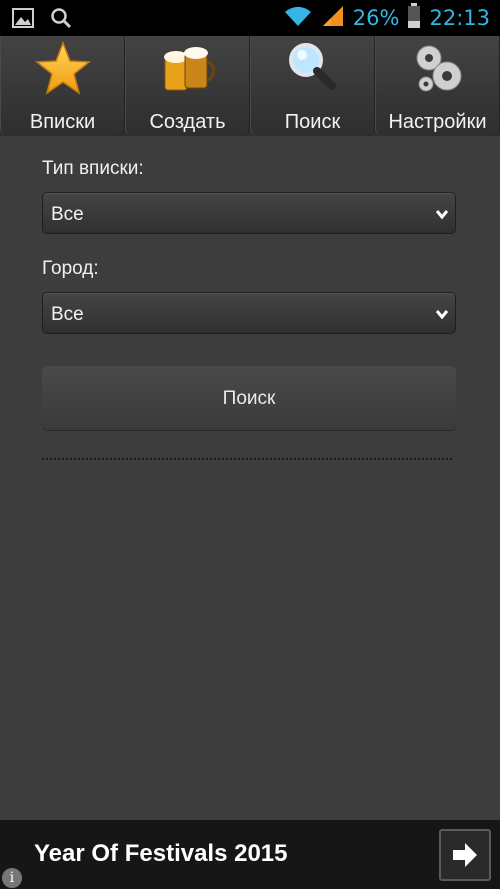 The width and height of the screenshot is (500, 889). What do you see at coordinates (312, 122) in the screenshot?
I see `tab-label: Поиск` at bounding box center [312, 122].